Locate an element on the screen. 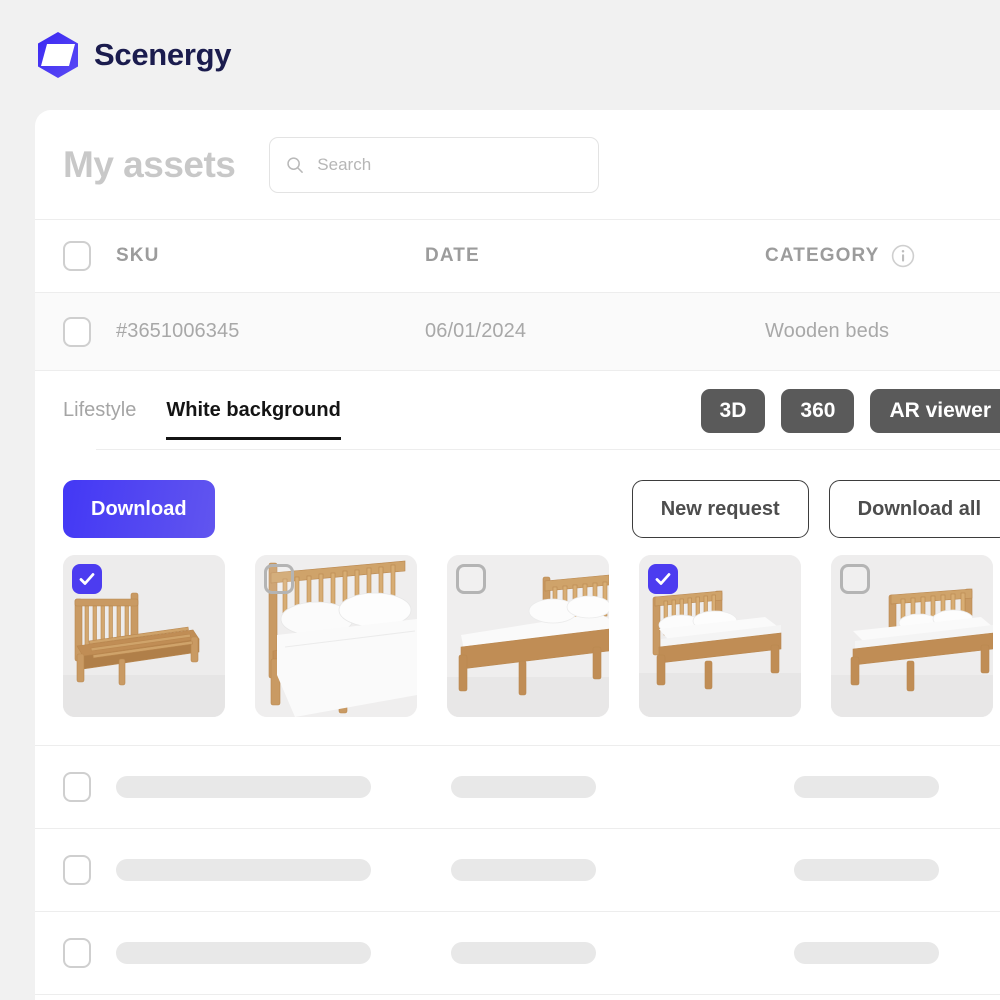  brand-bar: Scenergy is located at coordinates (500, 55).